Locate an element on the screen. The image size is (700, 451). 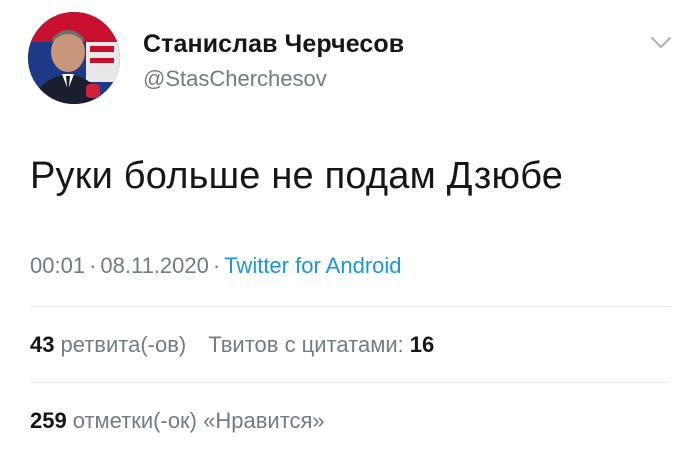
retweets-stat: 43 ретвита(-ов) is located at coordinates (108, 344).